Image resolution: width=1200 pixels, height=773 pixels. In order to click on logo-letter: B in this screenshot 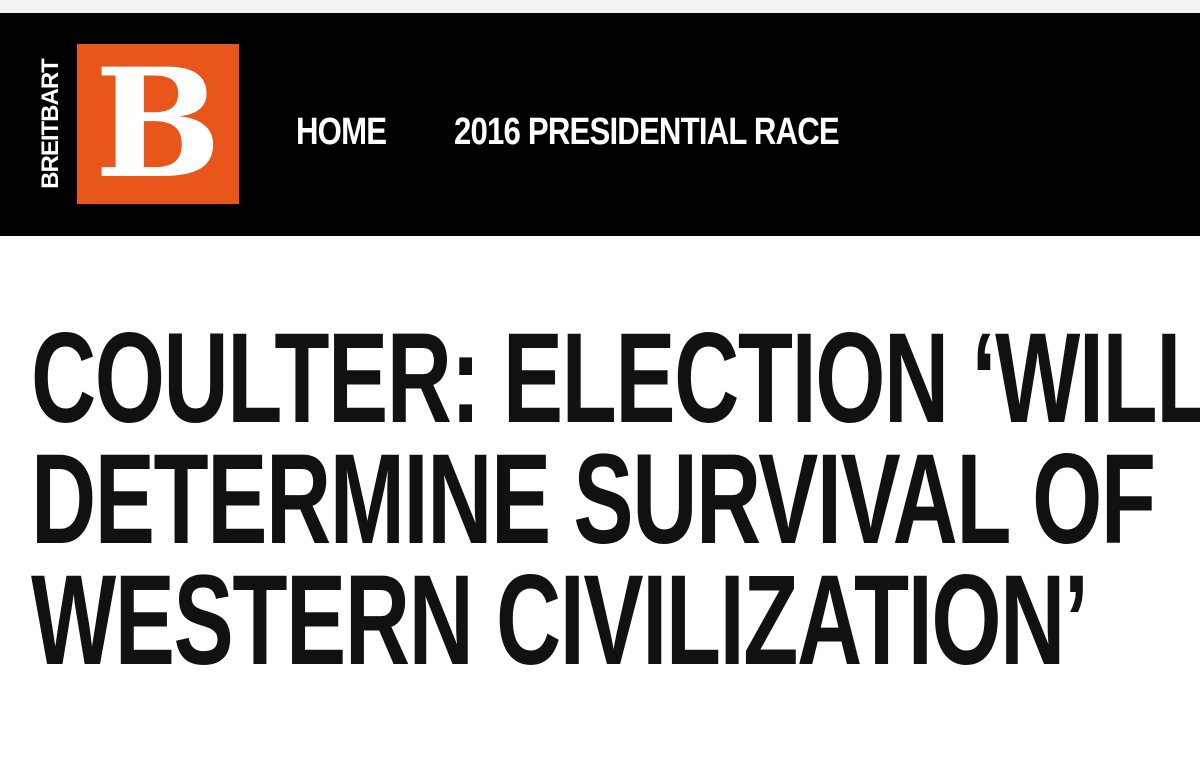, I will do `click(158, 124)`.